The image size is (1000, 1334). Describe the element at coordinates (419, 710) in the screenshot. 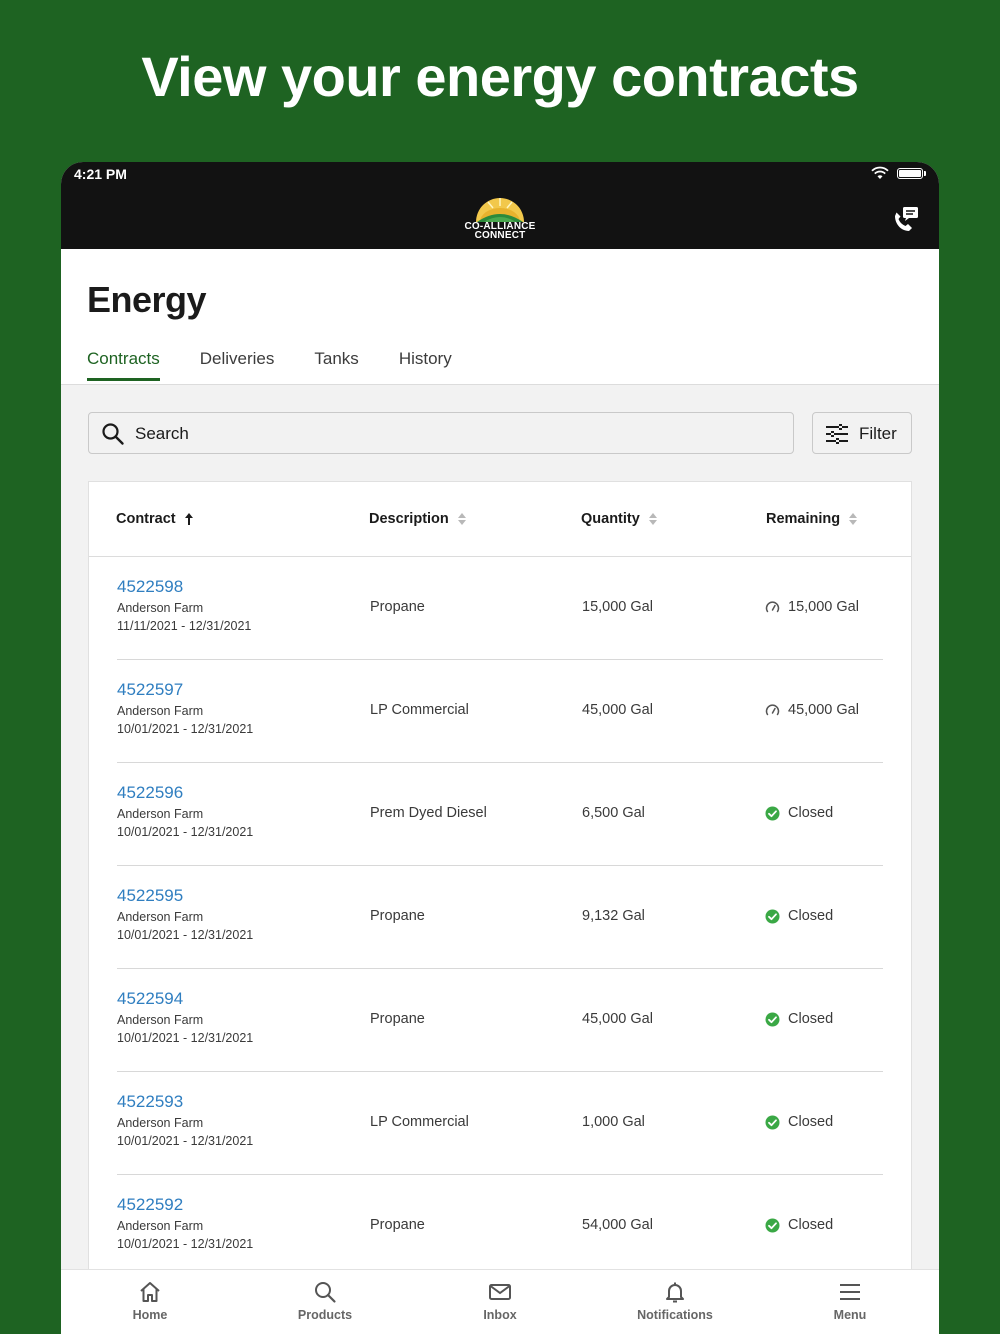

I see `product-description: LP Commercial` at that location.